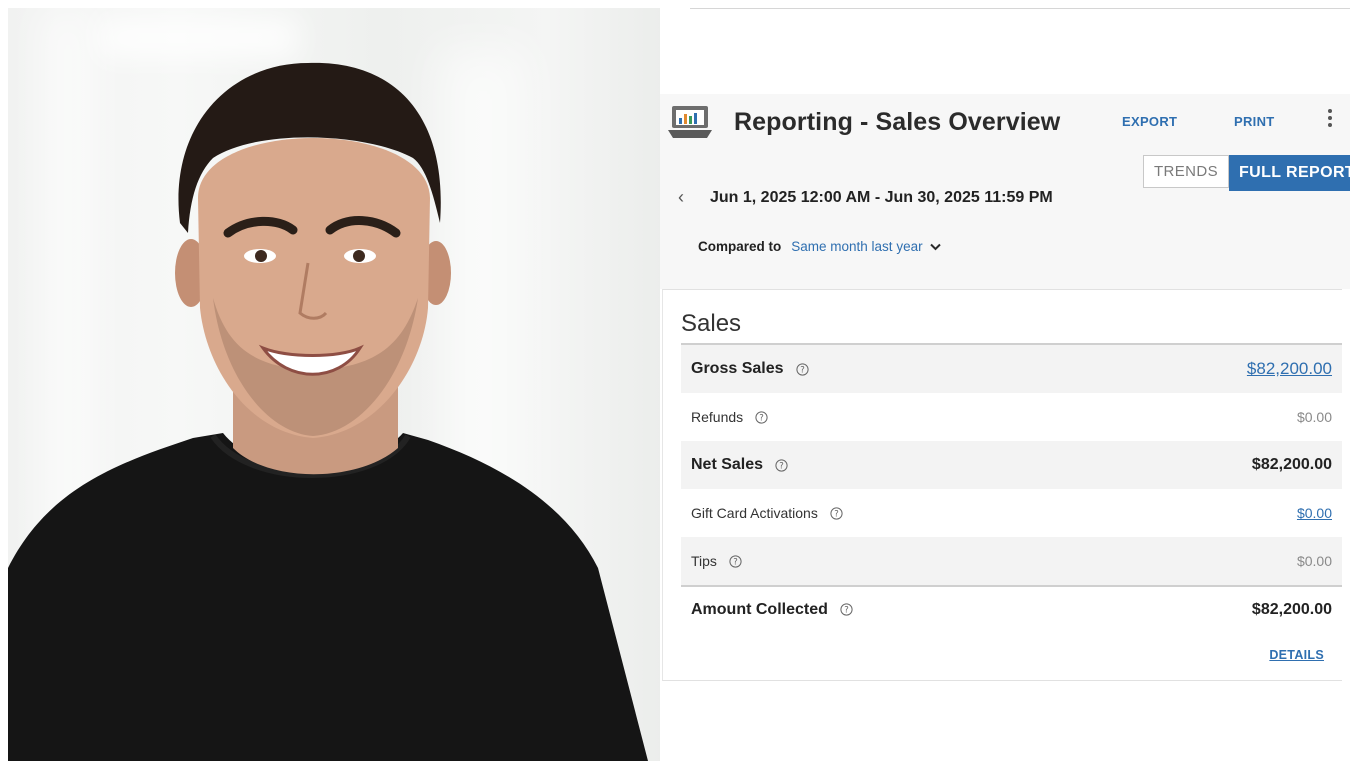  Describe the element at coordinates (1011, 608) in the screenshot. I see `table-row-amount-collected: Amount Collected ? $82,200.00` at that location.